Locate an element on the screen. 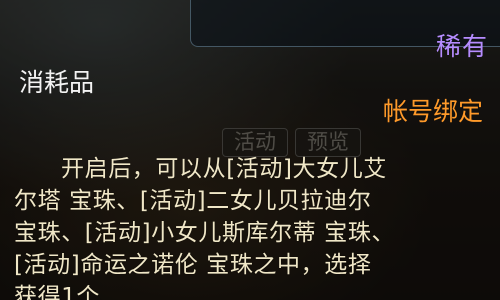 The width and height of the screenshot is (500, 300). description-line: 开启后，可以从[活动]大女儿艾 is located at coordinates (224, 169).